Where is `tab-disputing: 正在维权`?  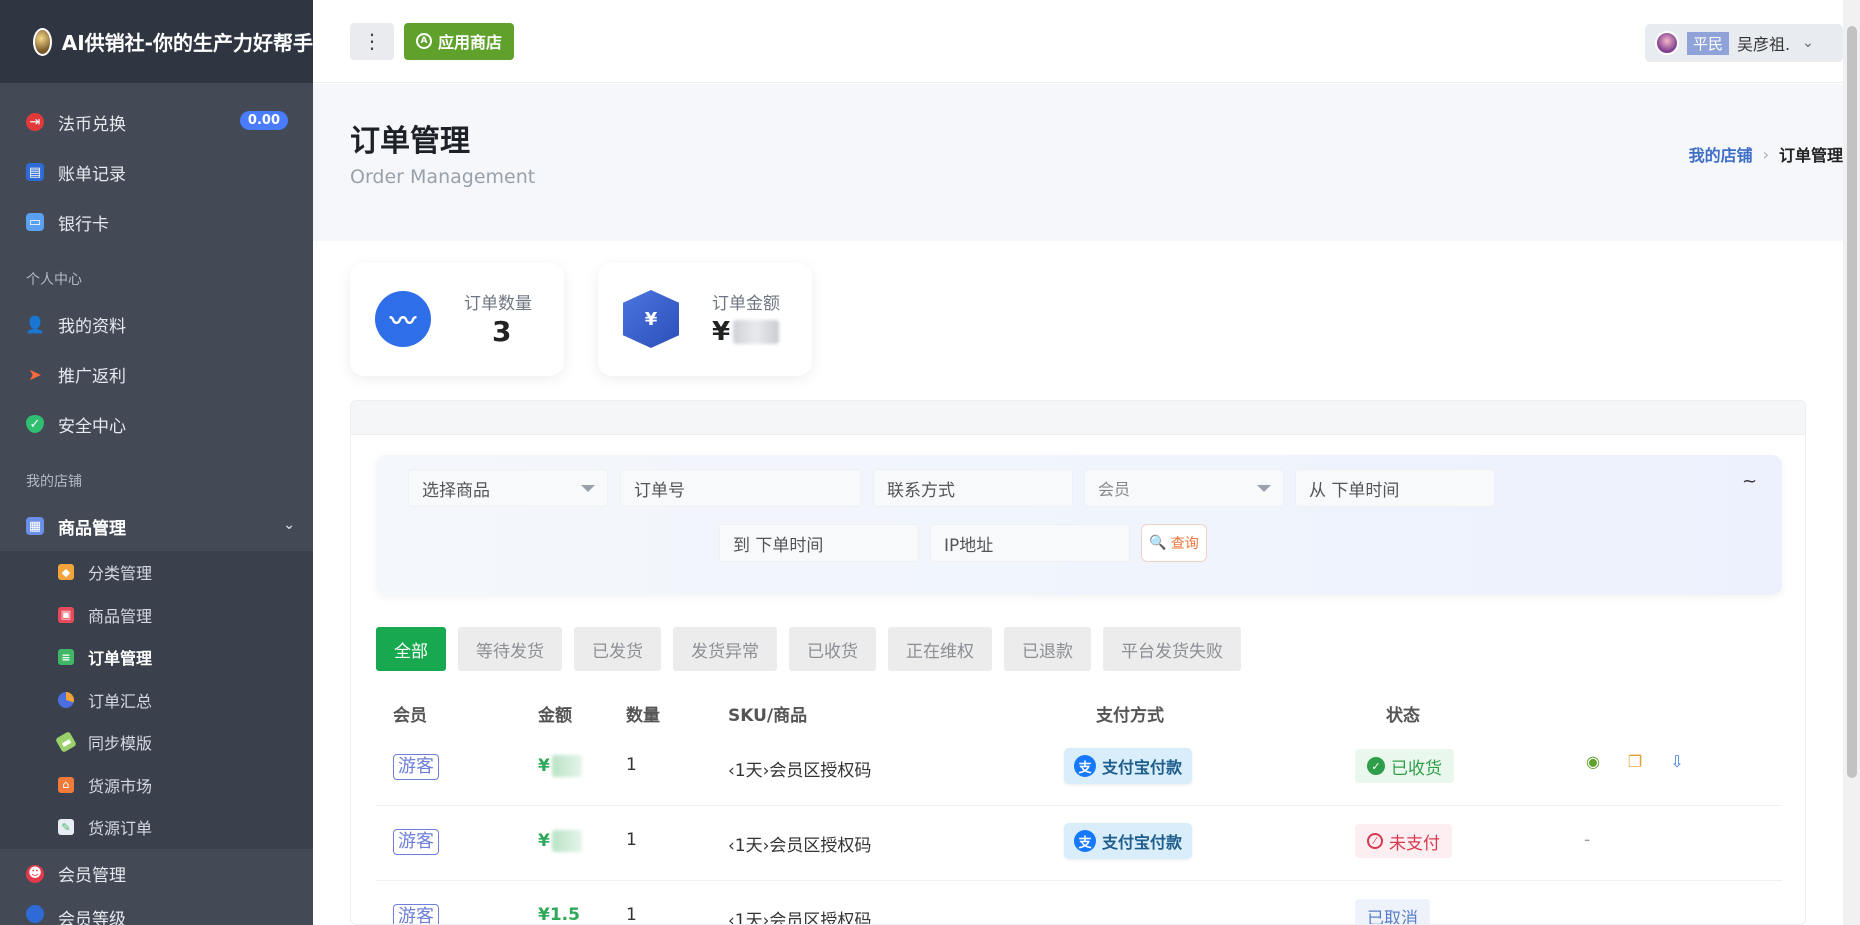 tab-disputing: 正在维权 is located at coordinates (940, 649).